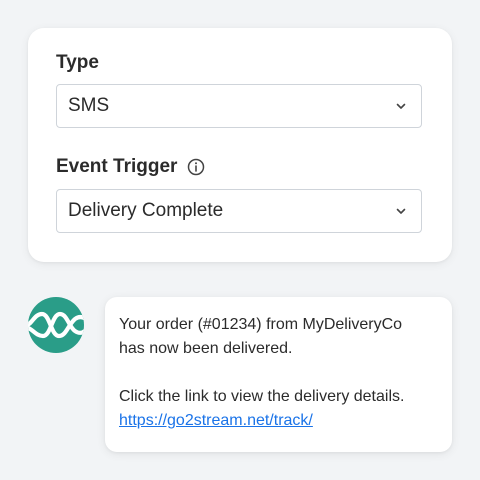  Describe the element at coordinates (206, 348) in the screenshot. I see `message-line: has now been delivered.` at that location.